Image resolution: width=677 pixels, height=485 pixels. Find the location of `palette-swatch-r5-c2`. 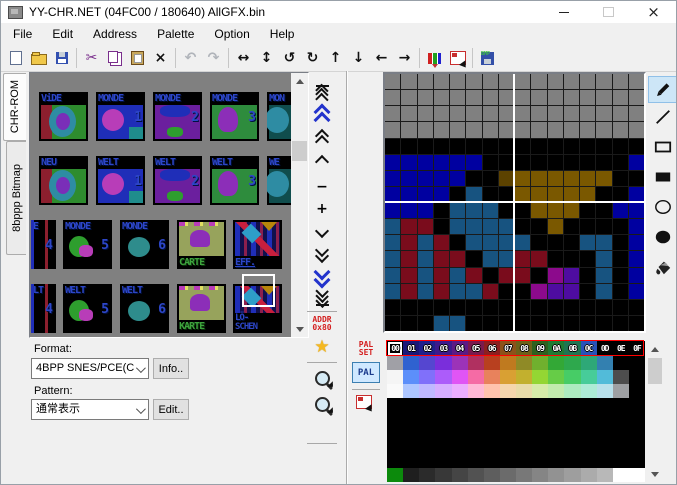

palette-swatch-r5-c2 is located at coordinates (427, 419).